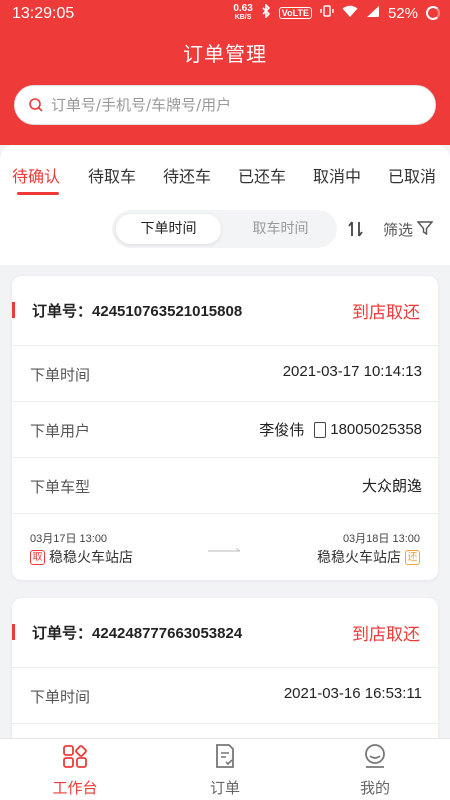  What do you see at coordinates (187, 175) in the screenshot?
I see `tab-pending-return: 待还车` at bounding box center [187, 175].